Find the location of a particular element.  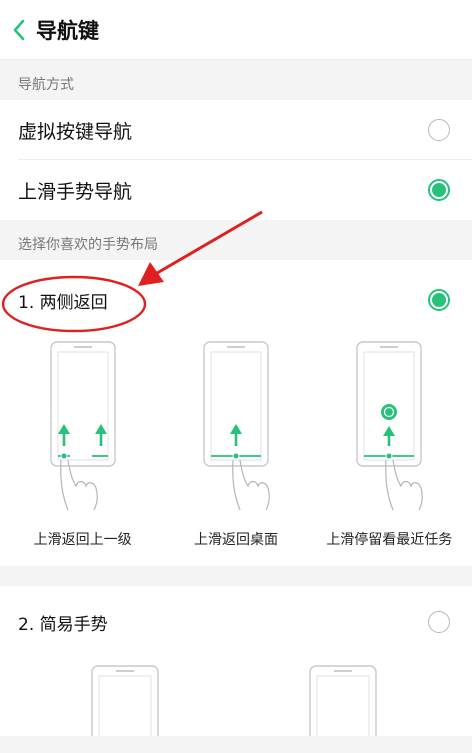

nav-option-label: 上滑手势导航 is located at coordinates (75, 191).